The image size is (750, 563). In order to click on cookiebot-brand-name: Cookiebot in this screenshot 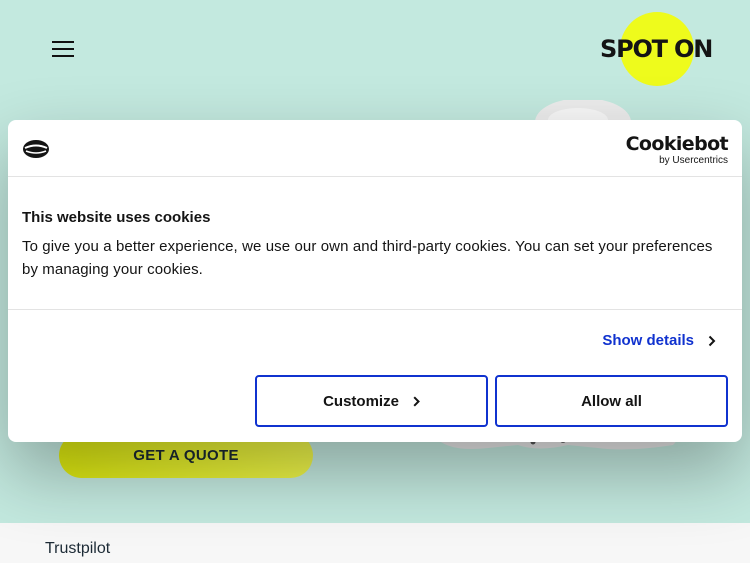, I will do `click(677, 144)`.